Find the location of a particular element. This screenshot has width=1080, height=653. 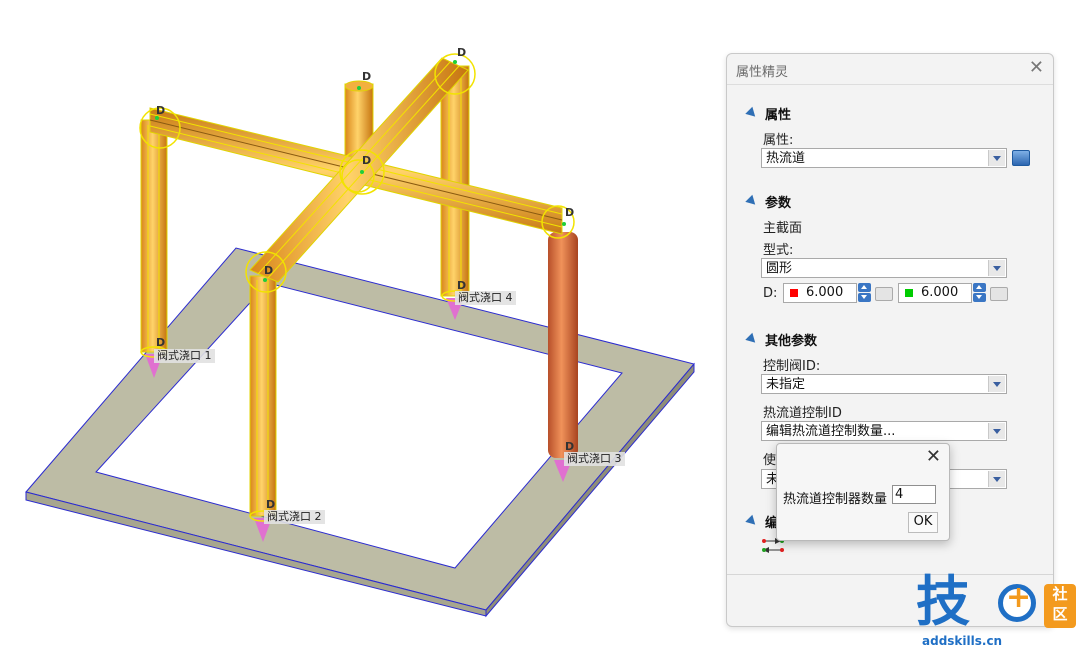

controller-count-input is located at coordinates (914, 494).